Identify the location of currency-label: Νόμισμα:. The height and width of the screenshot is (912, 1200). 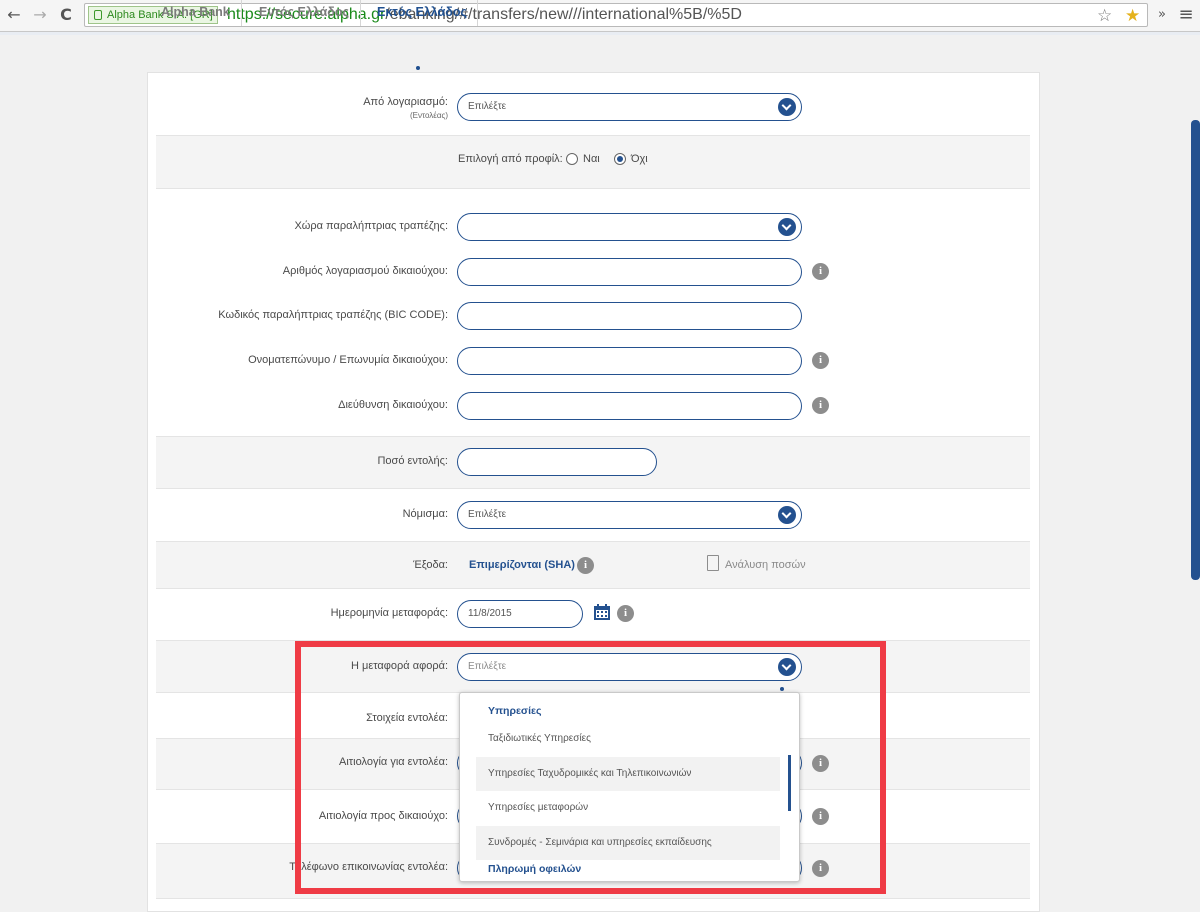
(425, 514).